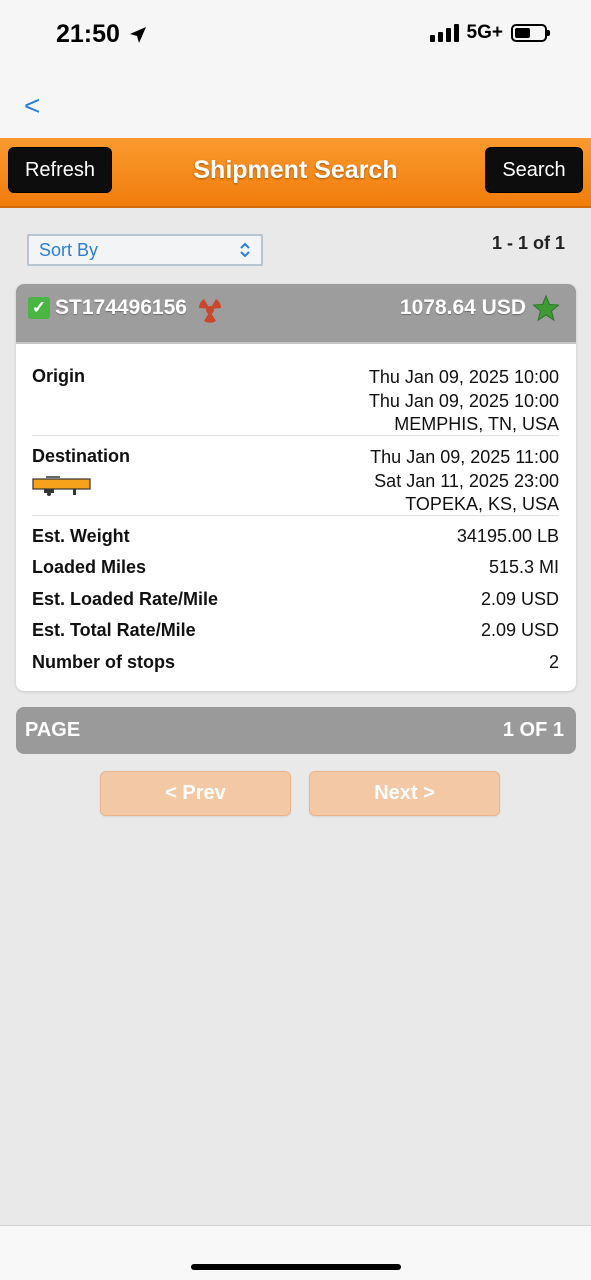 This screenshot has width=591, height=1280. Describe the element at coordinates (296, 314) in the screenshot. I see `shipment-card-header: ✓ ST174496156 1078.64 USD` at that location.